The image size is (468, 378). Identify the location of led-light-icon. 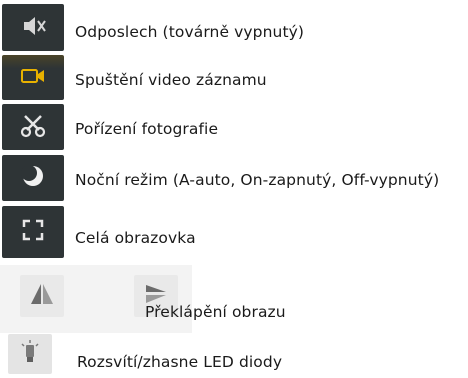
(30, 354).